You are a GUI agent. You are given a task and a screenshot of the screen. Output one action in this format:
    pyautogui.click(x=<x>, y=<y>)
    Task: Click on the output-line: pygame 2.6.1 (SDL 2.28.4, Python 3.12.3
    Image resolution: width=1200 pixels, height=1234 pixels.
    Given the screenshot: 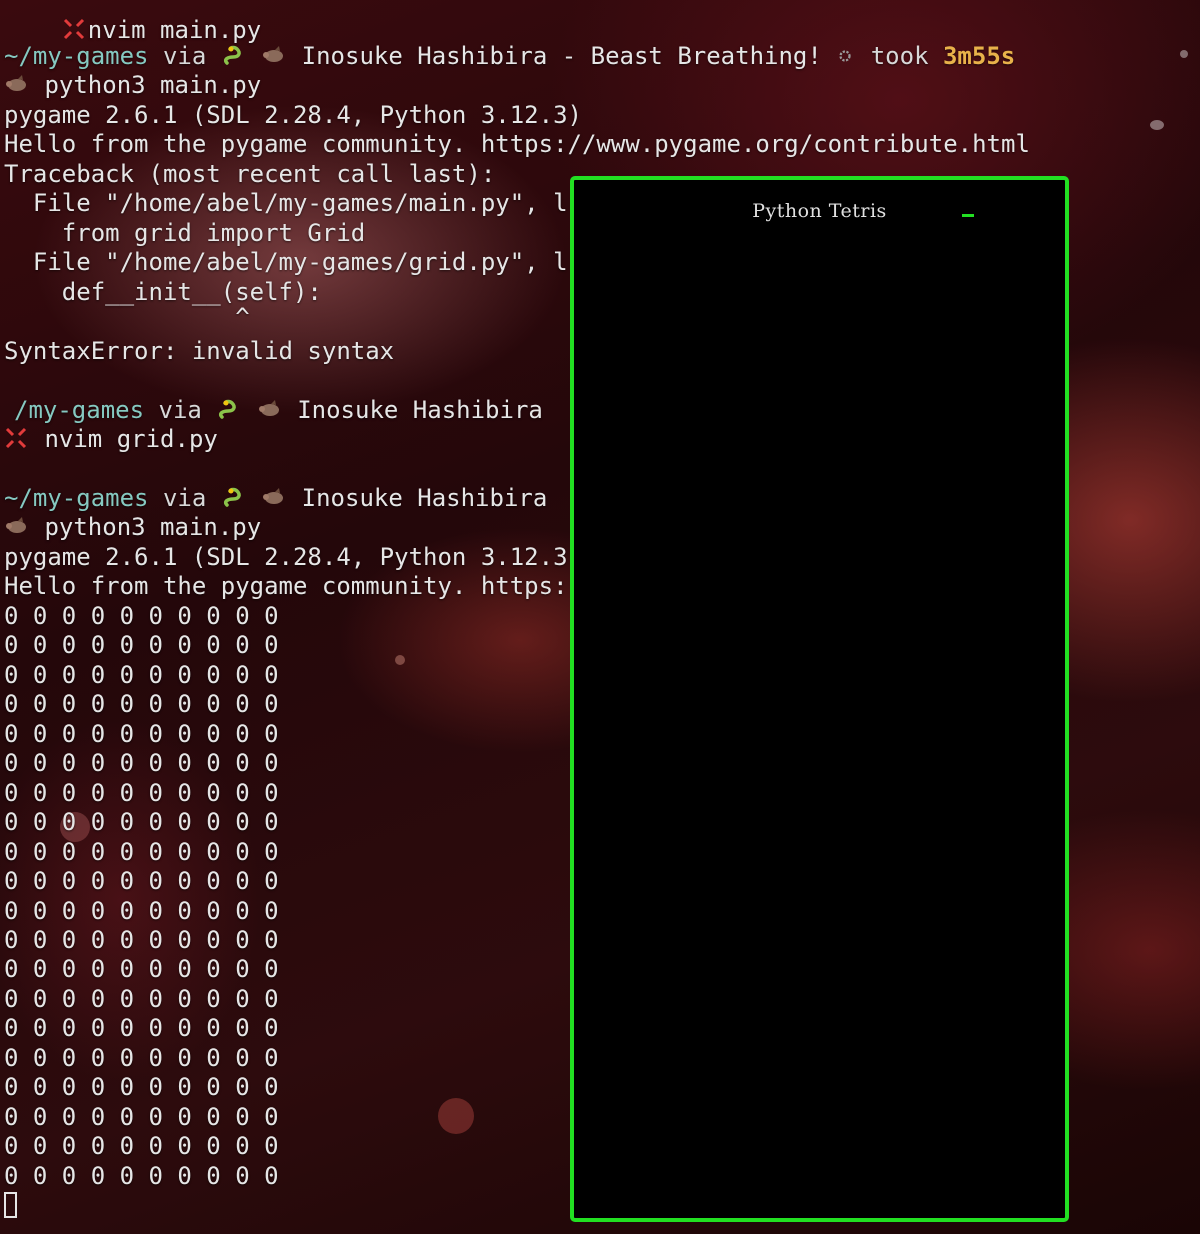 What is the action you would take?
    pyautogui.click(x=286, y=557)
    